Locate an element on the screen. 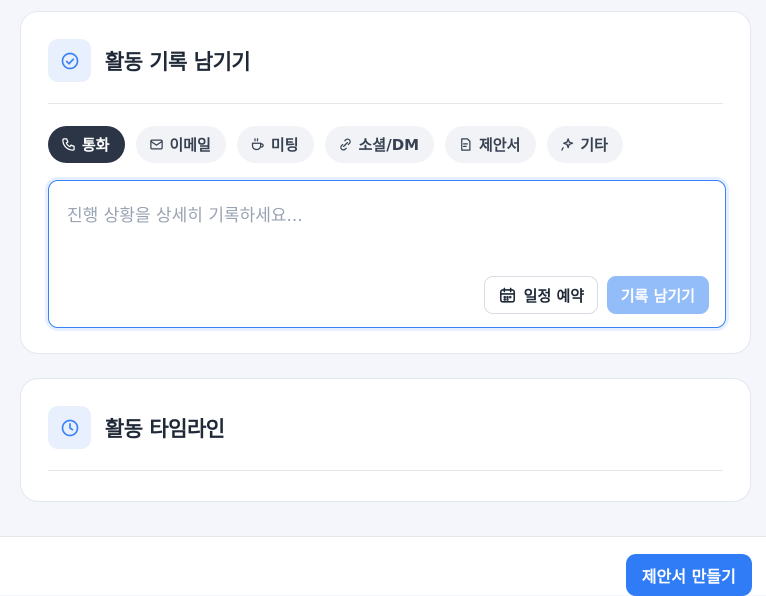 The image size is (766, 596). timeline-header: 활동 타임라인 is located at coordinates (136, 427).